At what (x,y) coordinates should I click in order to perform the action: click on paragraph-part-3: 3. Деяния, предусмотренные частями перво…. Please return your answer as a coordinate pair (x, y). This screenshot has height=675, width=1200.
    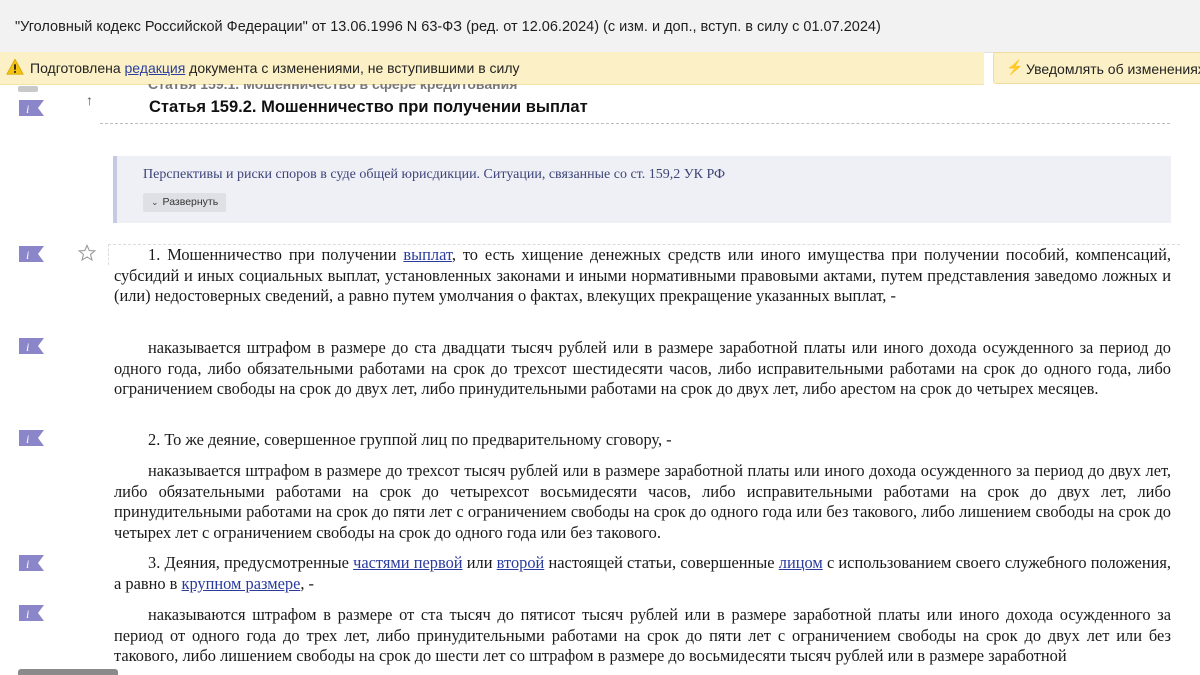
    Looking at the image, I should click on (643, 573).